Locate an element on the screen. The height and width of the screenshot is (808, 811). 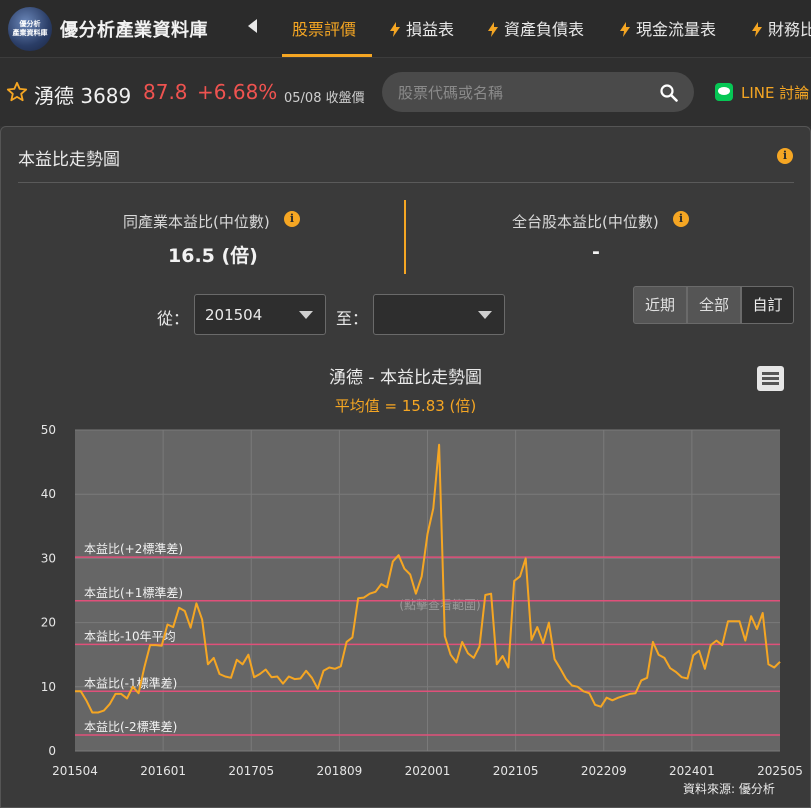
band-label: 本益比(+2標準差) is located at coordinates (133, 548).